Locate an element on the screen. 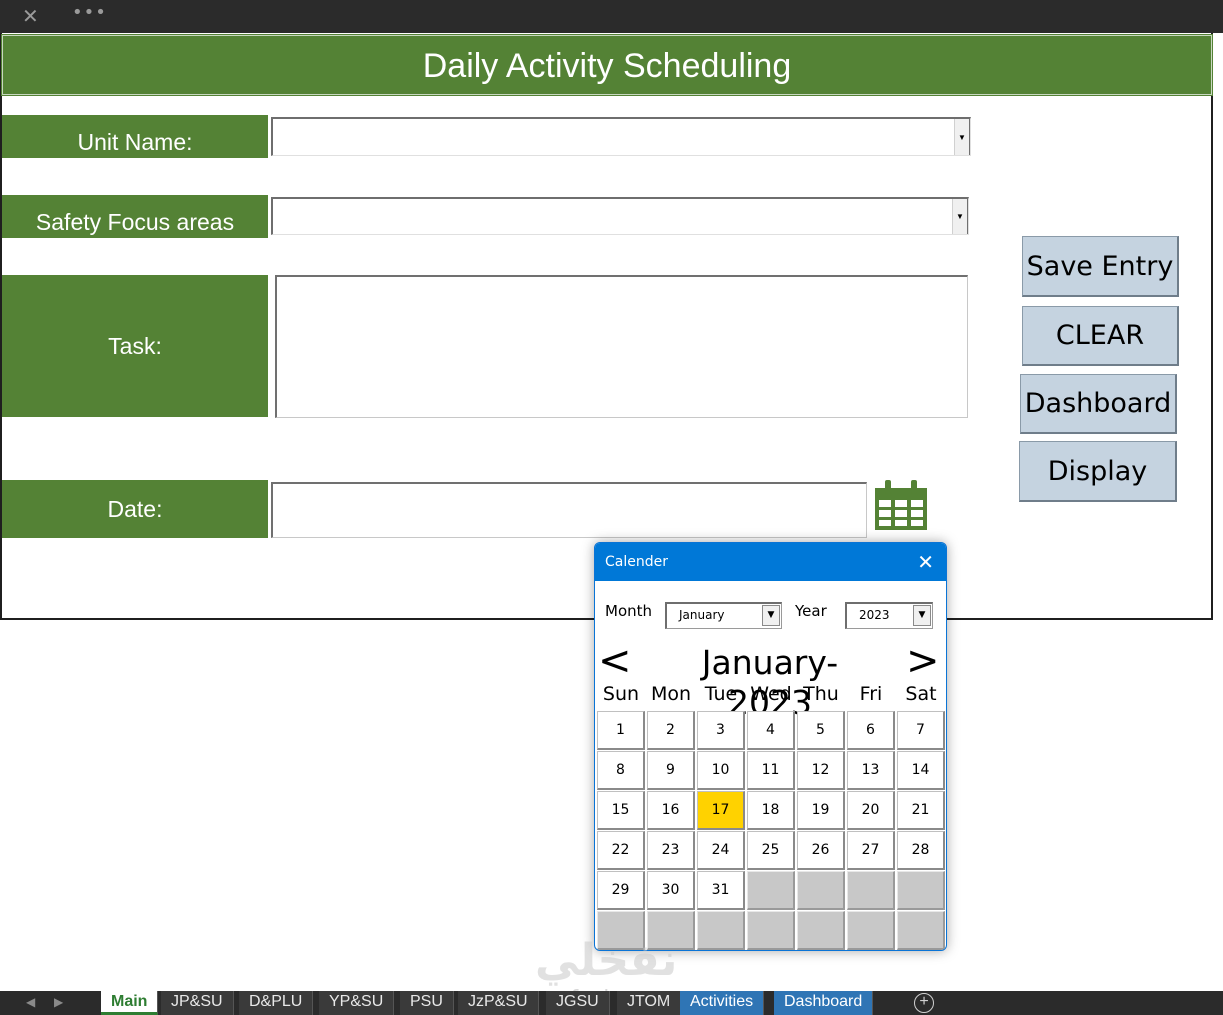 The image size is (1223, 1015). calendar-day: 11 is located at coordinates (771, 770).